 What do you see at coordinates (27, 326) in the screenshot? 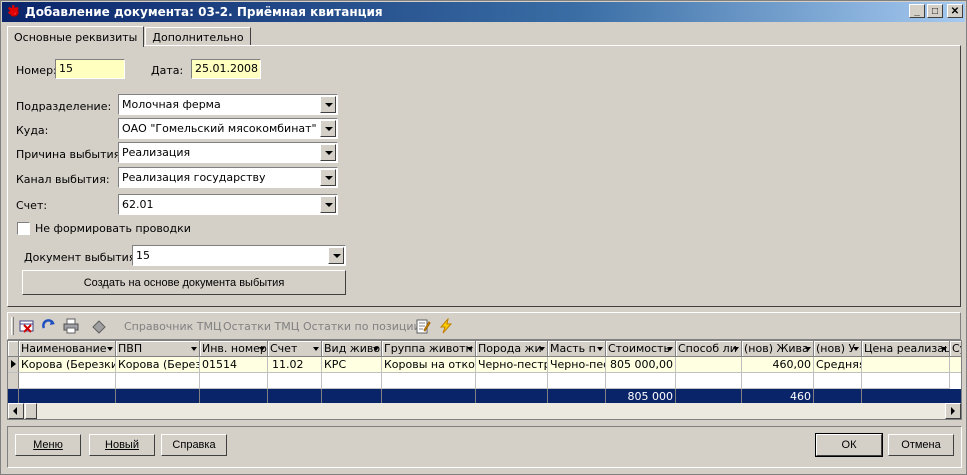
I see `delete-row-icon` at bounding box center [27, 326].